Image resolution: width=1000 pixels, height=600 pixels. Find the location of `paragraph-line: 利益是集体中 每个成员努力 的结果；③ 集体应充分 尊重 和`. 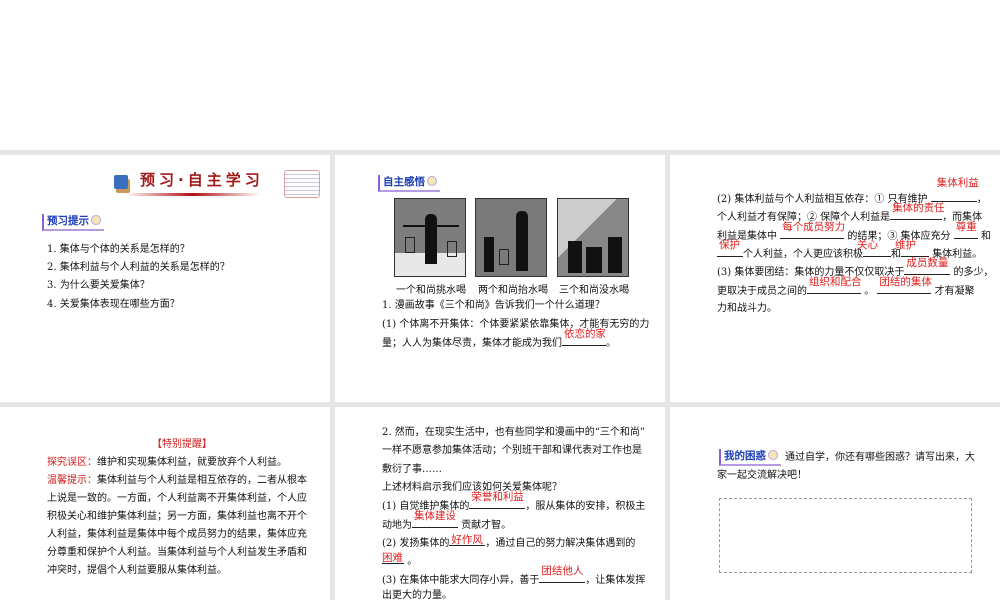

paragraph-line: 利益是集体中 每个成员努力 的结果；③ 集体应充分 尊重 和 is located at coordinates (854, 234).